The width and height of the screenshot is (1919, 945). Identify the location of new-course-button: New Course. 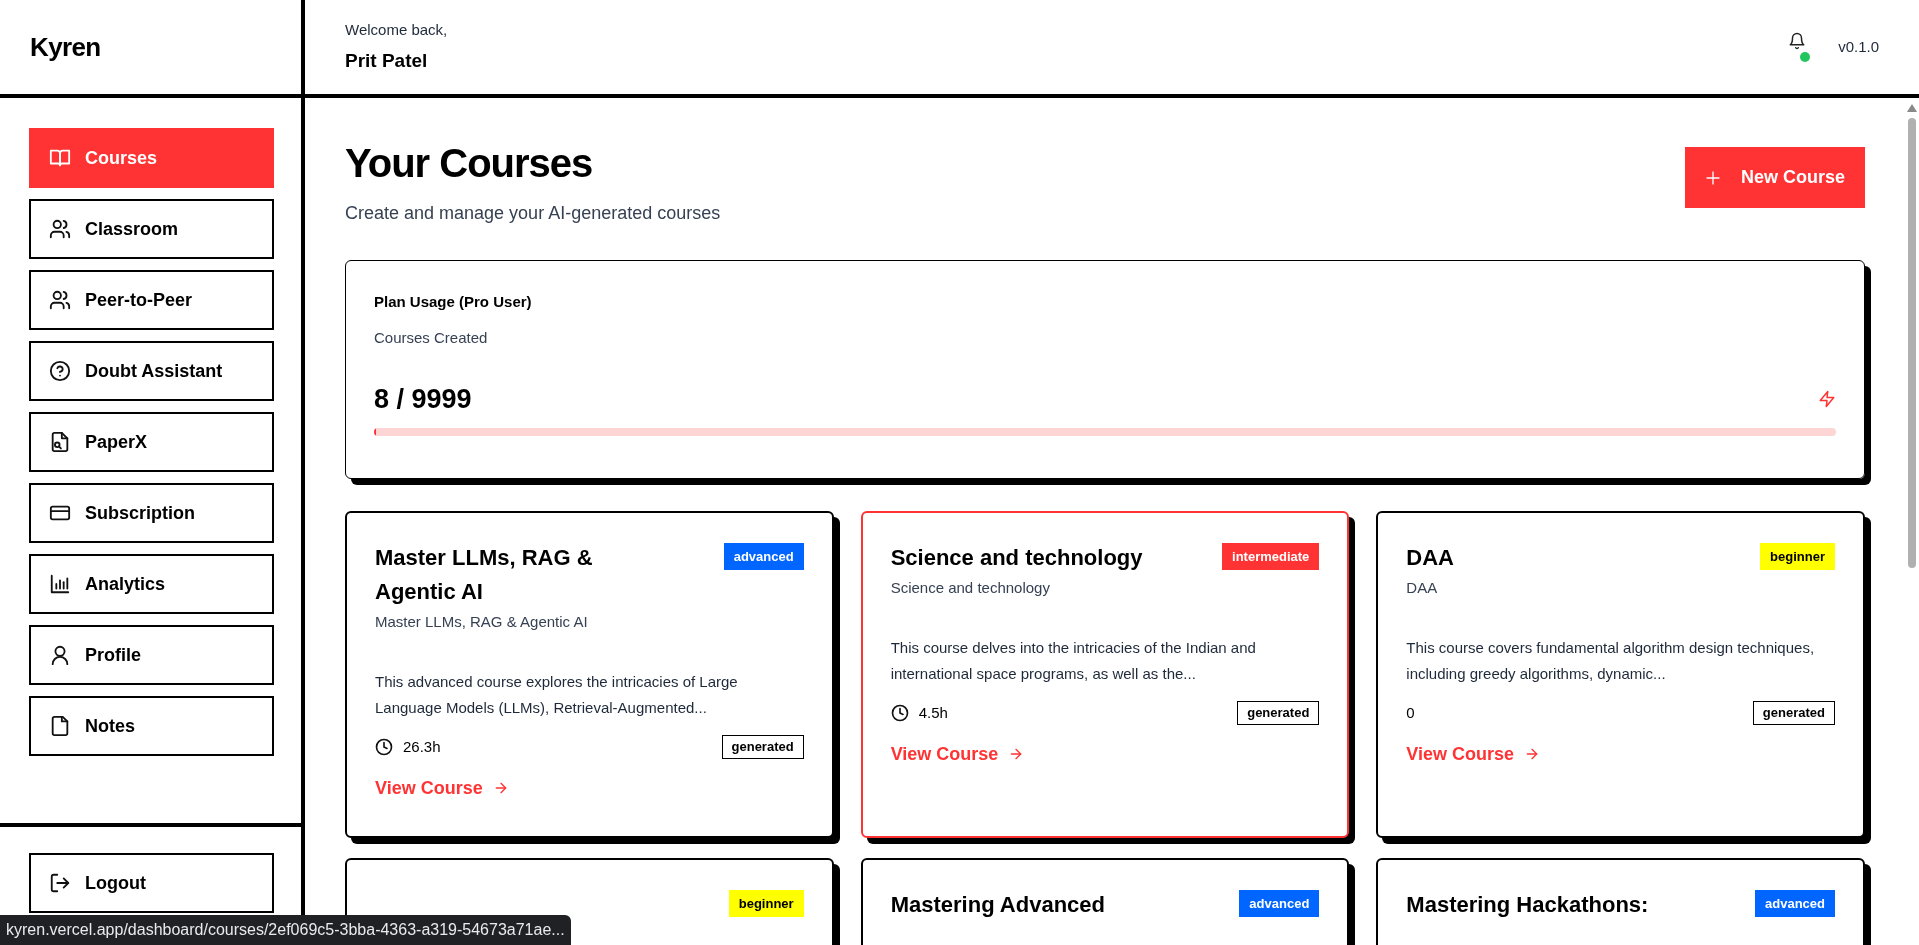
(1774, 177).